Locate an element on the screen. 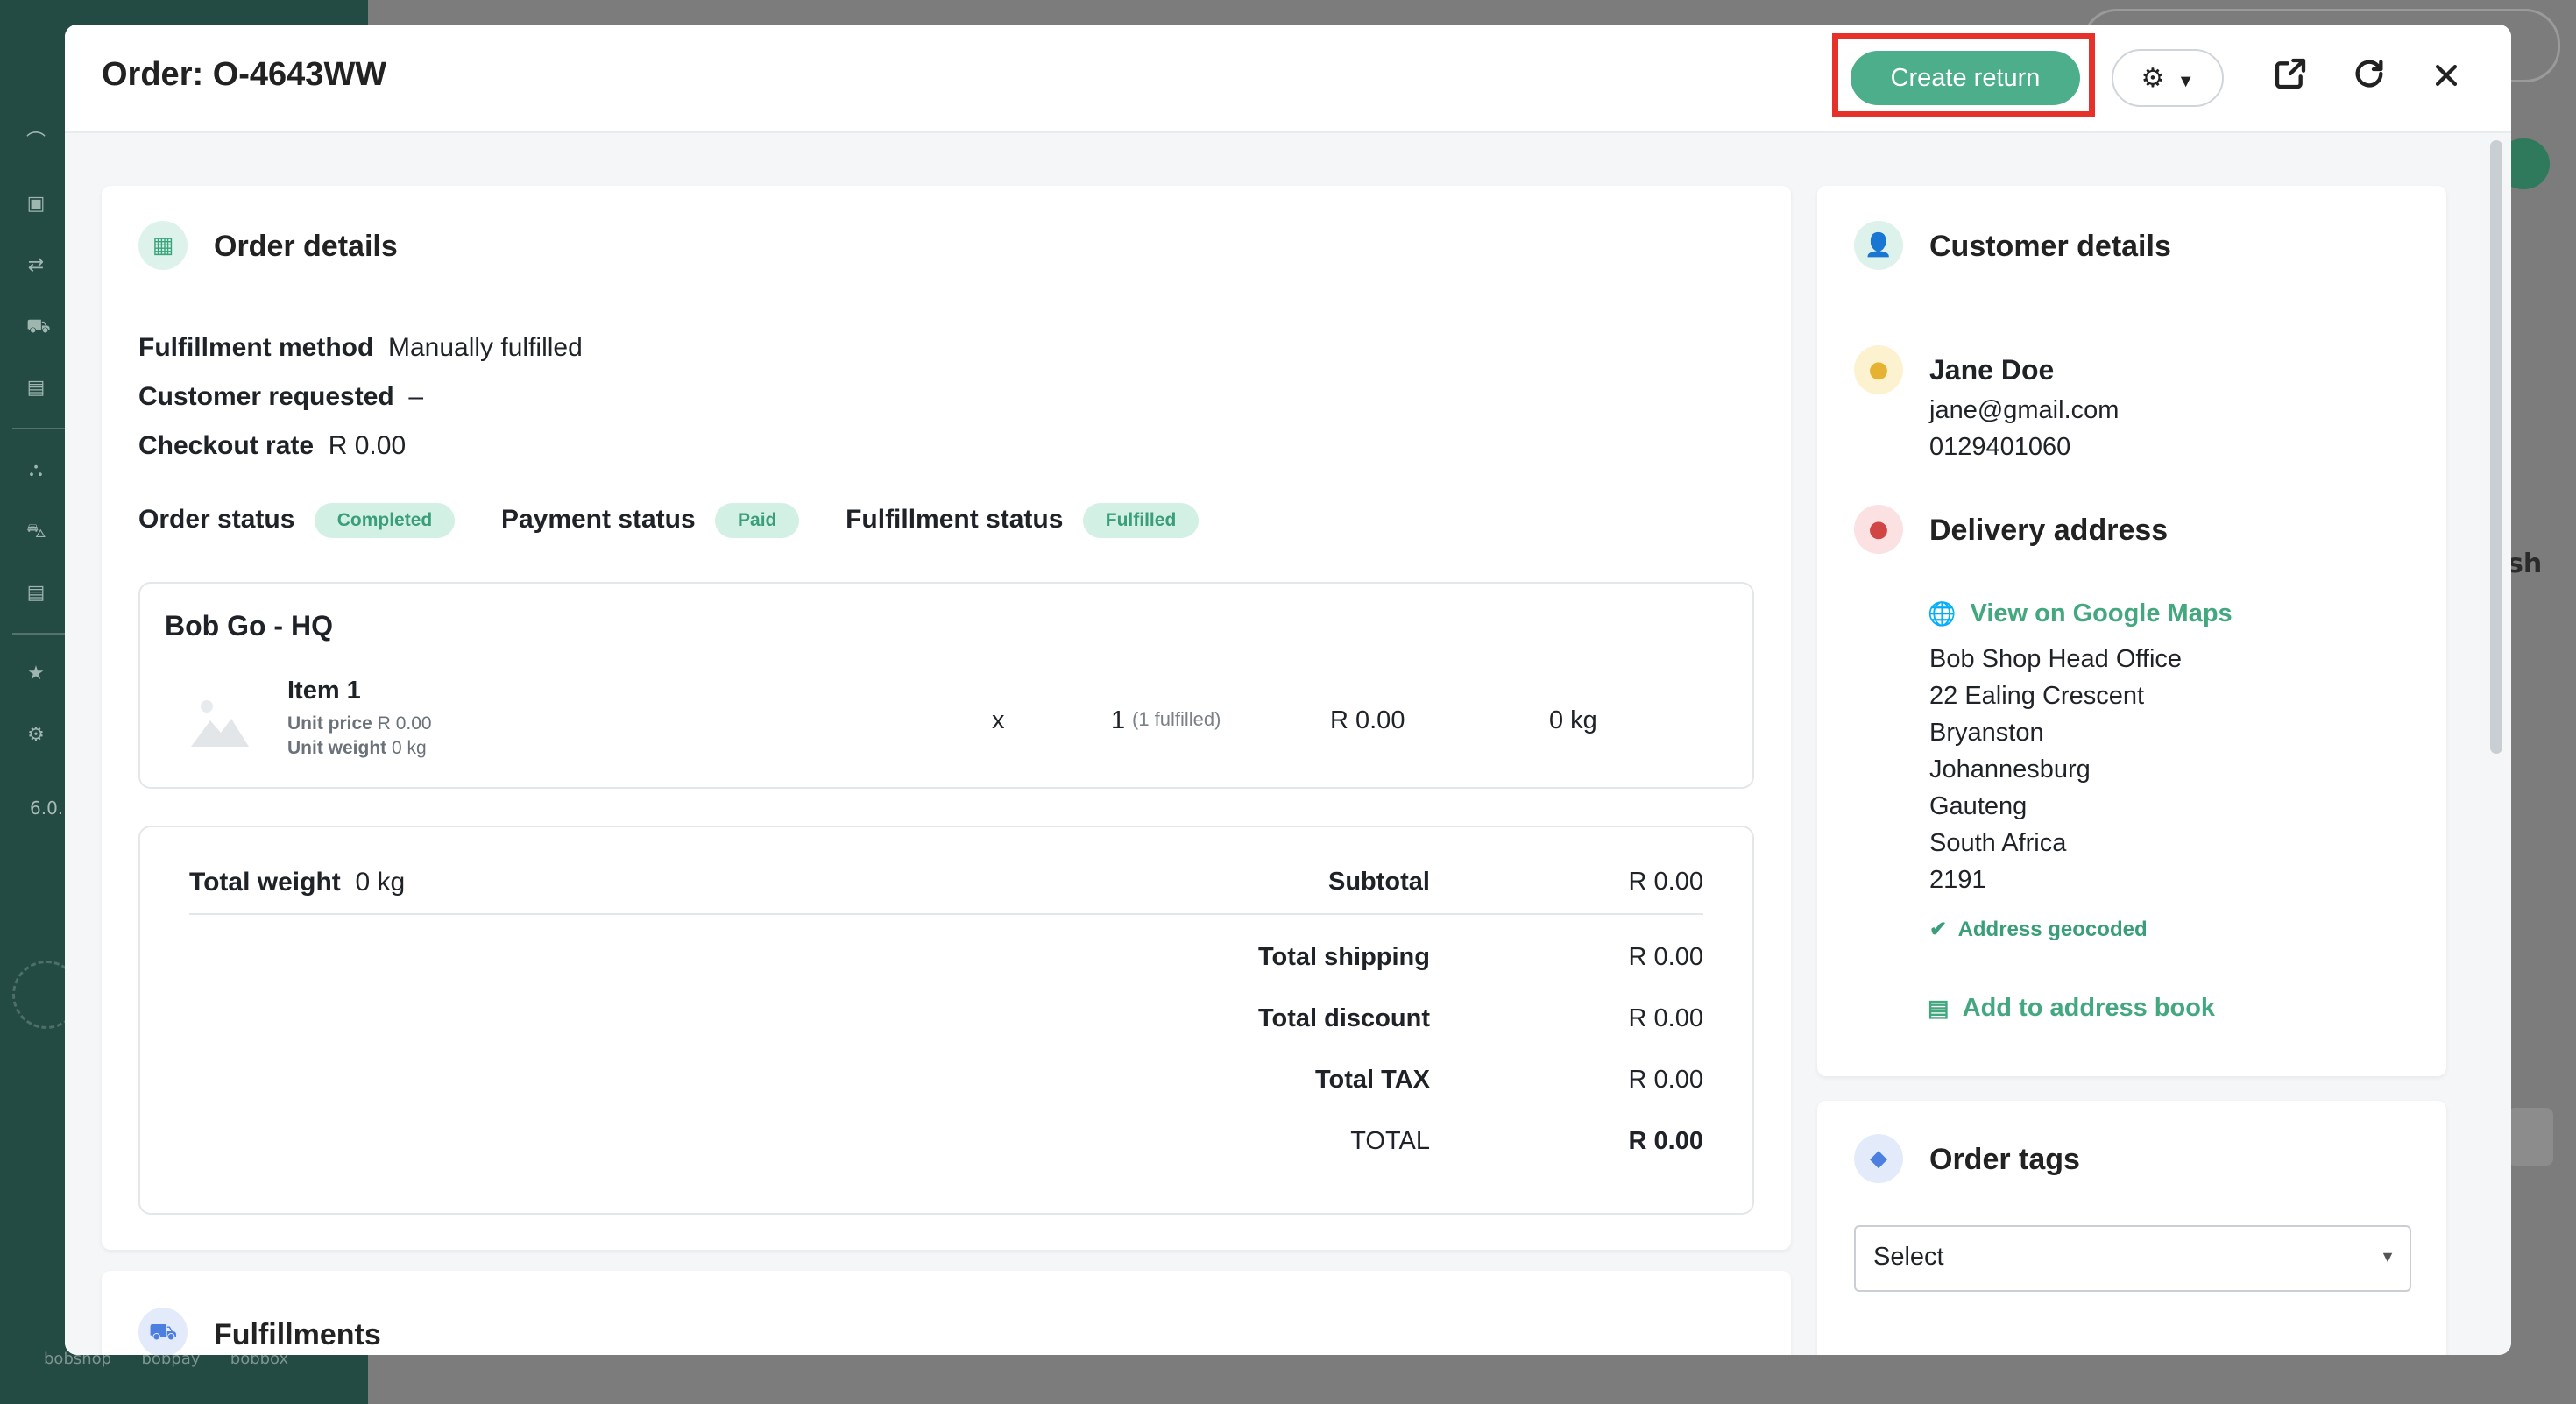  order-tags-select: Select ▼ is located at coordinates (2132, 1258).